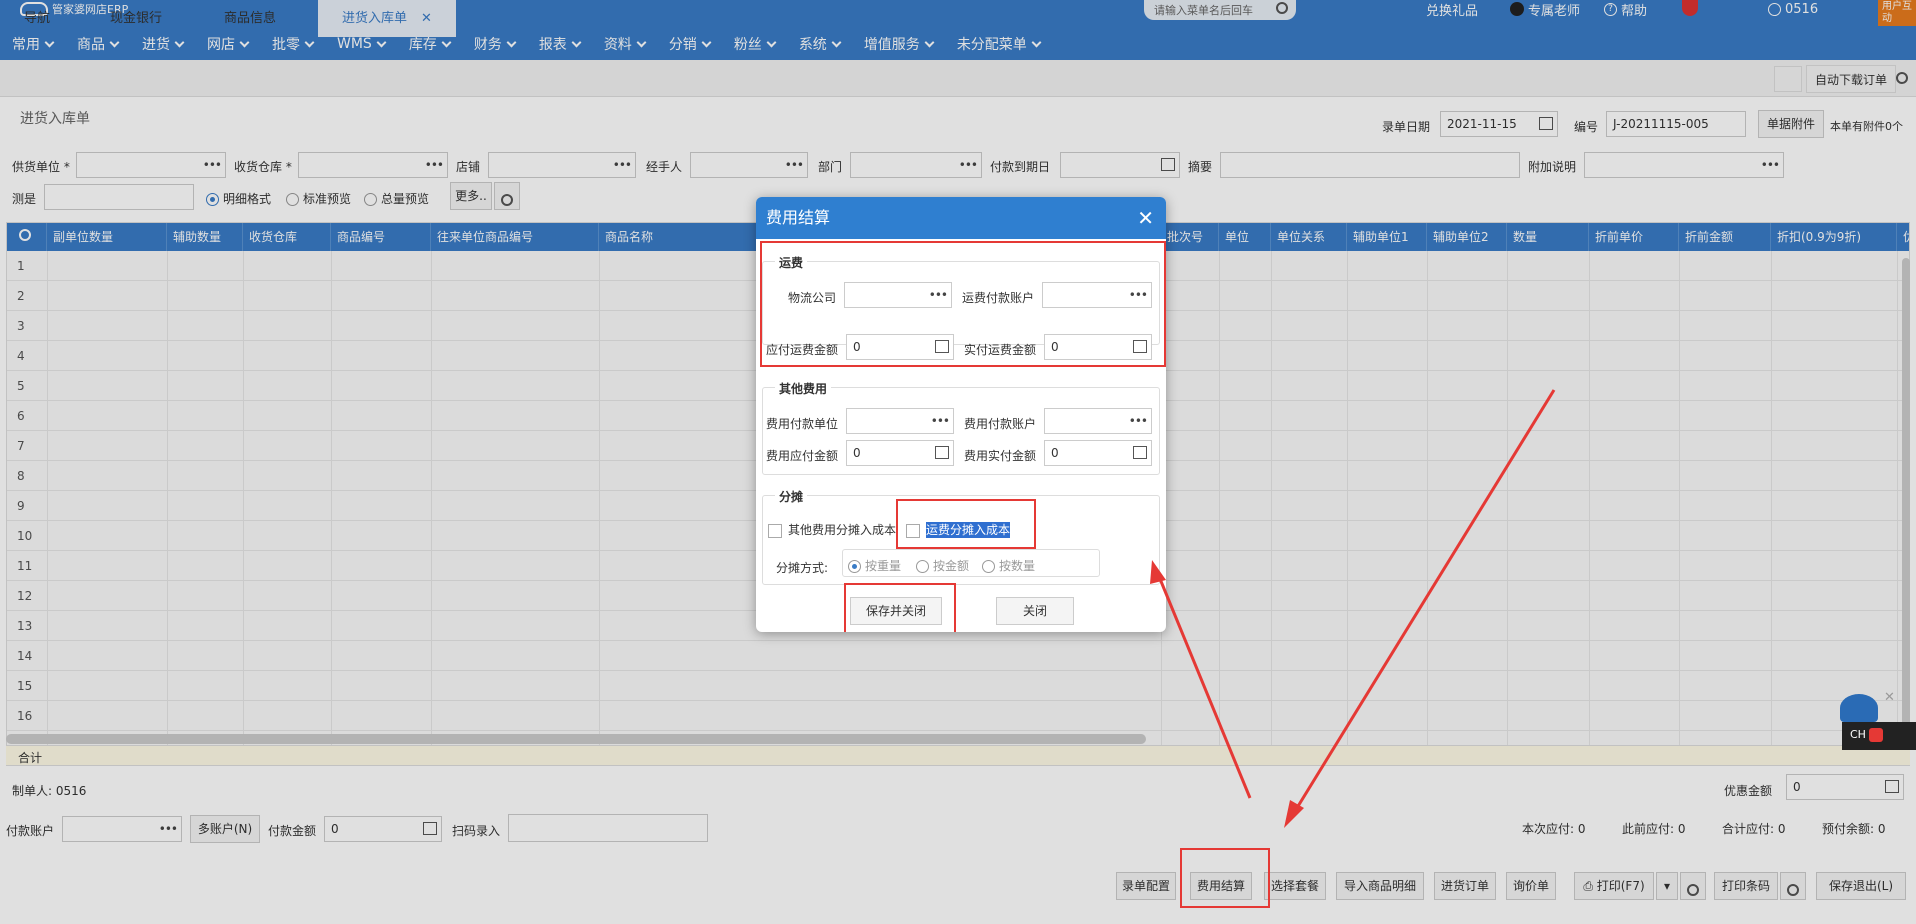  Describe the element at coordinates (1876, 735) in the screenshot. I see `sogou-icon` at that location.